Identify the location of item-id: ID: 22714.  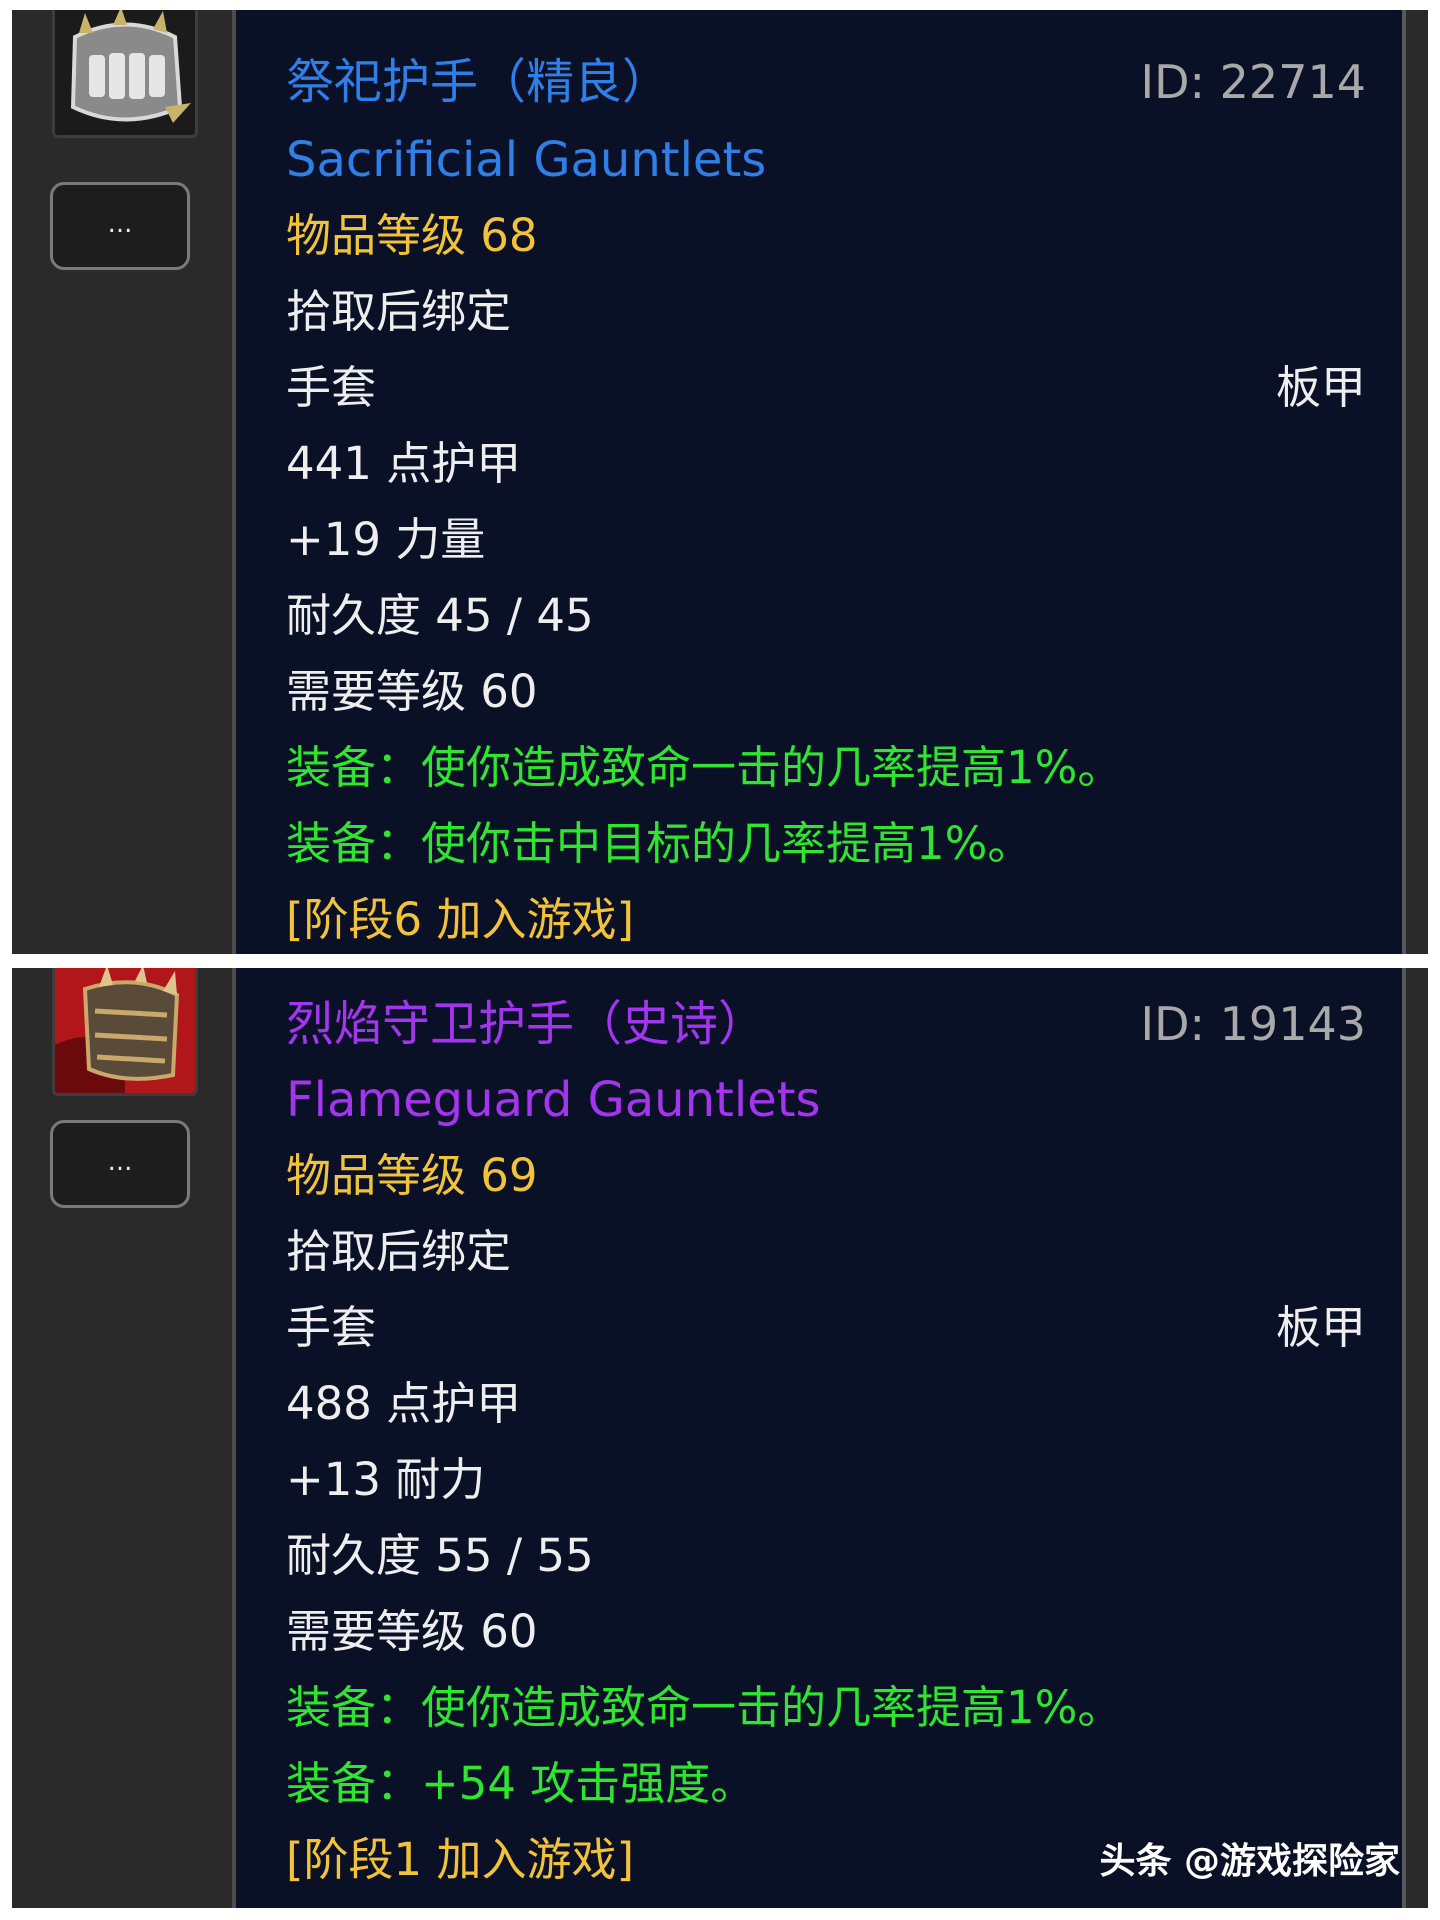
(1253, 82).